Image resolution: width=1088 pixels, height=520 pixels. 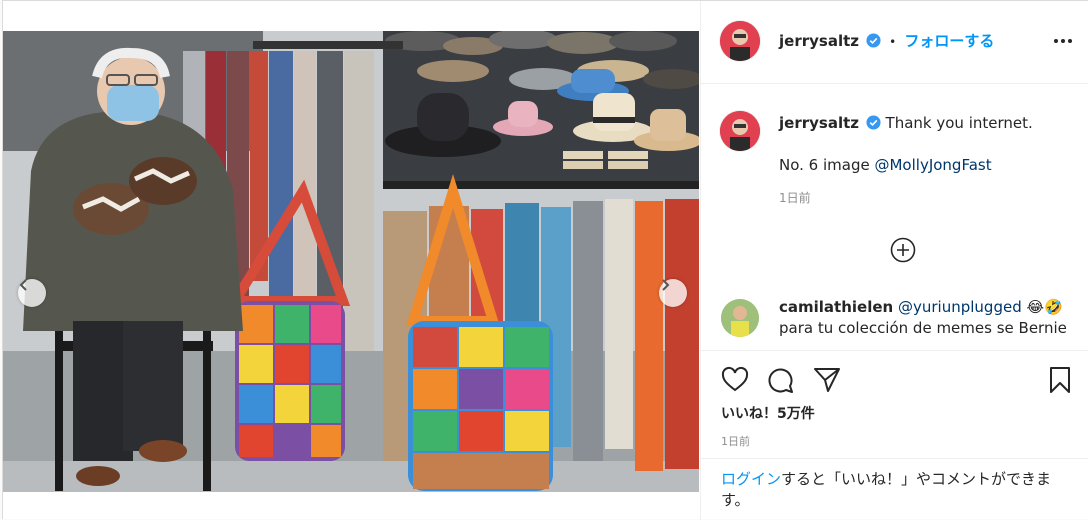 What do you see at coordinates (32, 293) in the screenshot?
I see `previous-image-button` at bounding box center [32, 293].